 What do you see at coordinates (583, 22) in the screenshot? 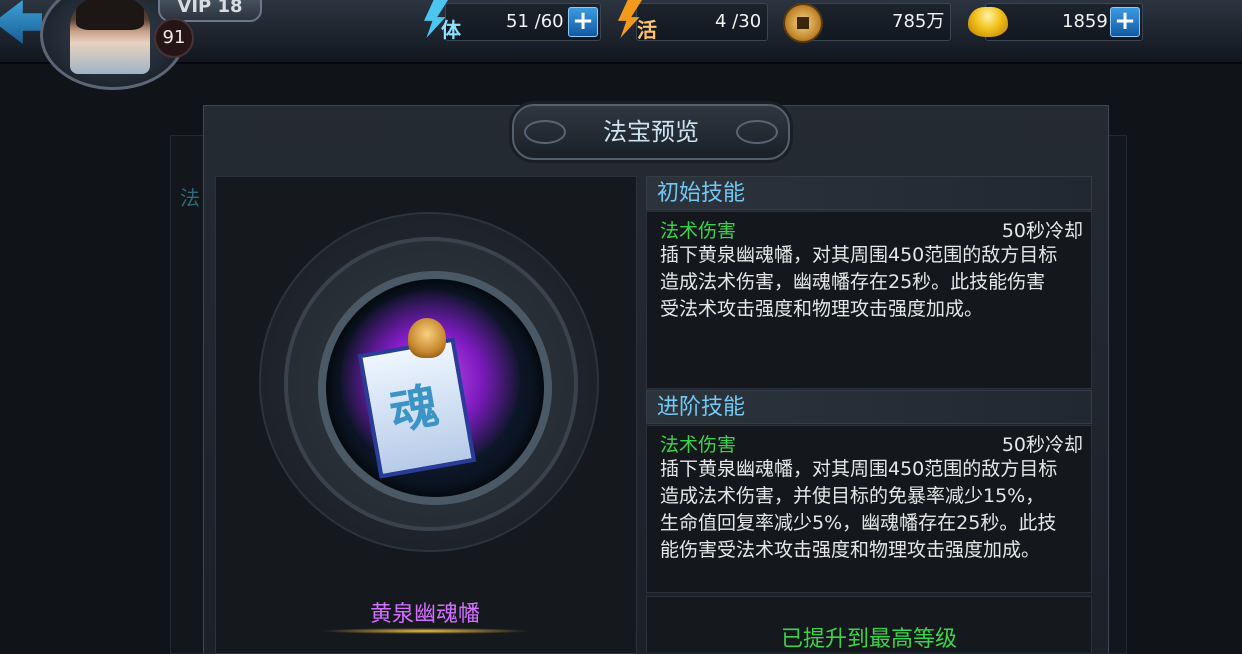
I see `add-stamina-button: +` at bounding box center [583, 22].